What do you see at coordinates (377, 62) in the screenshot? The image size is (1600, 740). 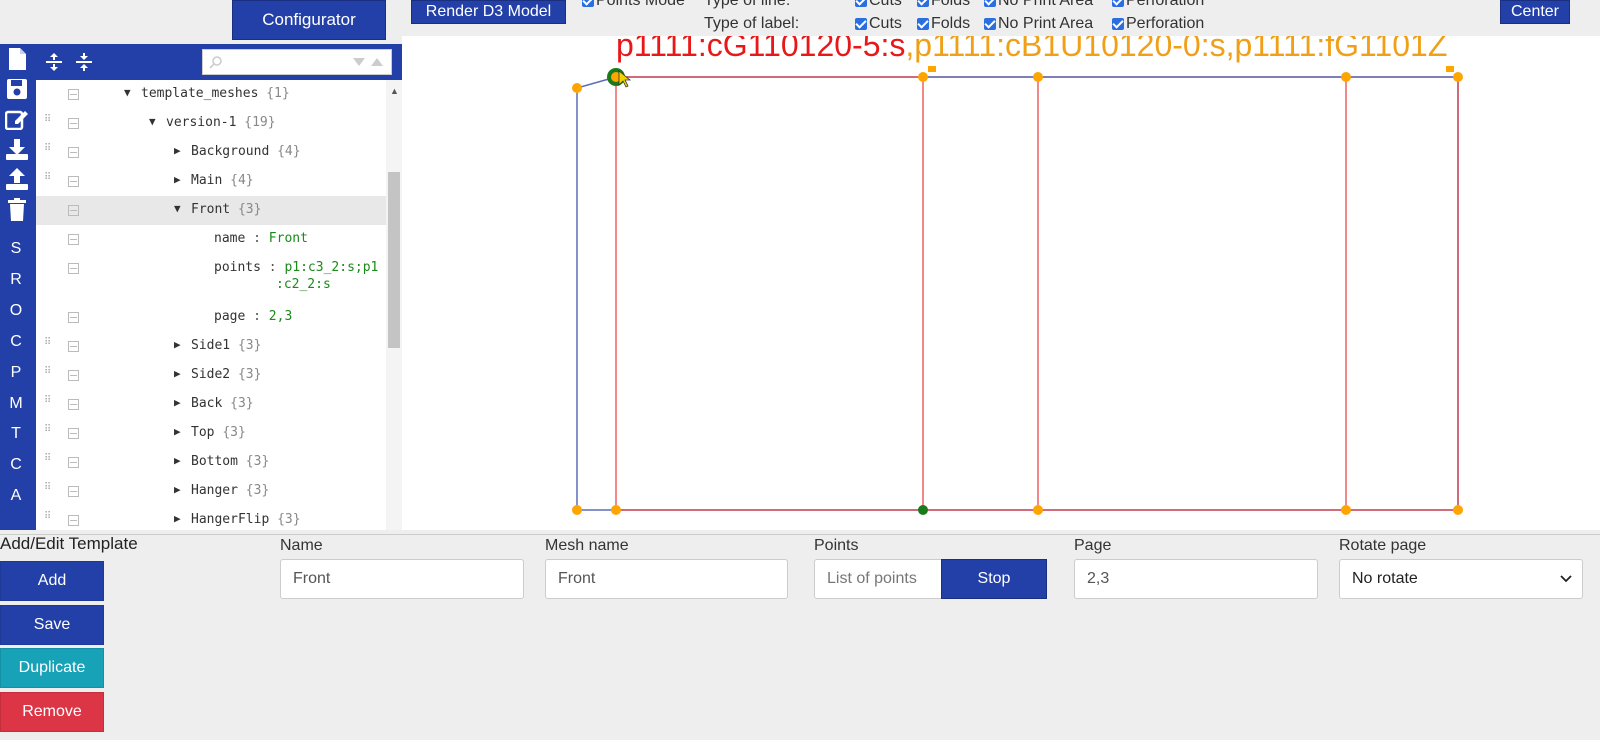 I see `search-prev-icon` at bounding box center [377, 62].